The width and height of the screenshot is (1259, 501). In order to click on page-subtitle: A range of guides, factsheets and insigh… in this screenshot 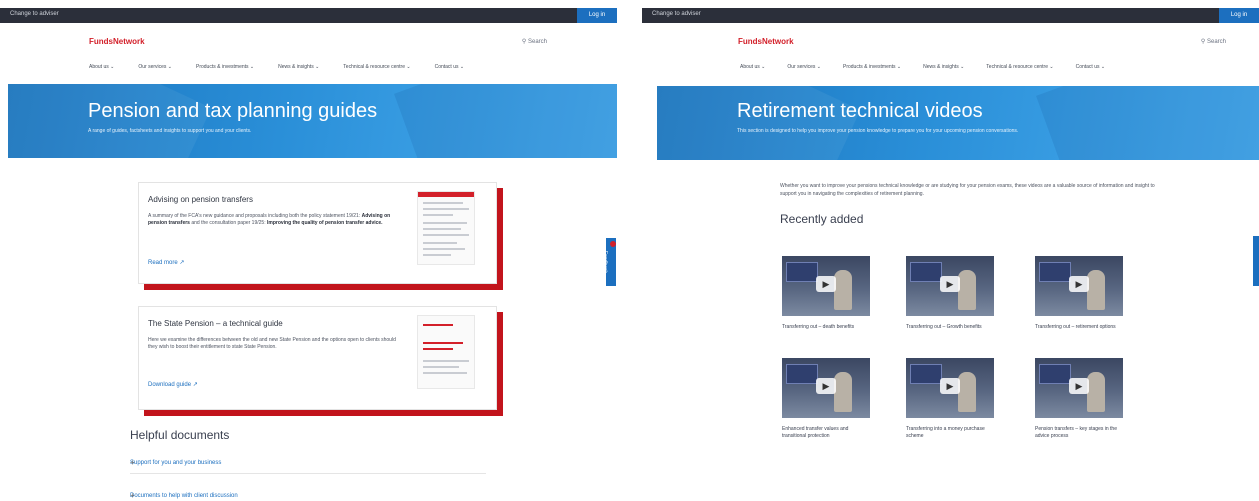, I will do `click(170, 131)`.